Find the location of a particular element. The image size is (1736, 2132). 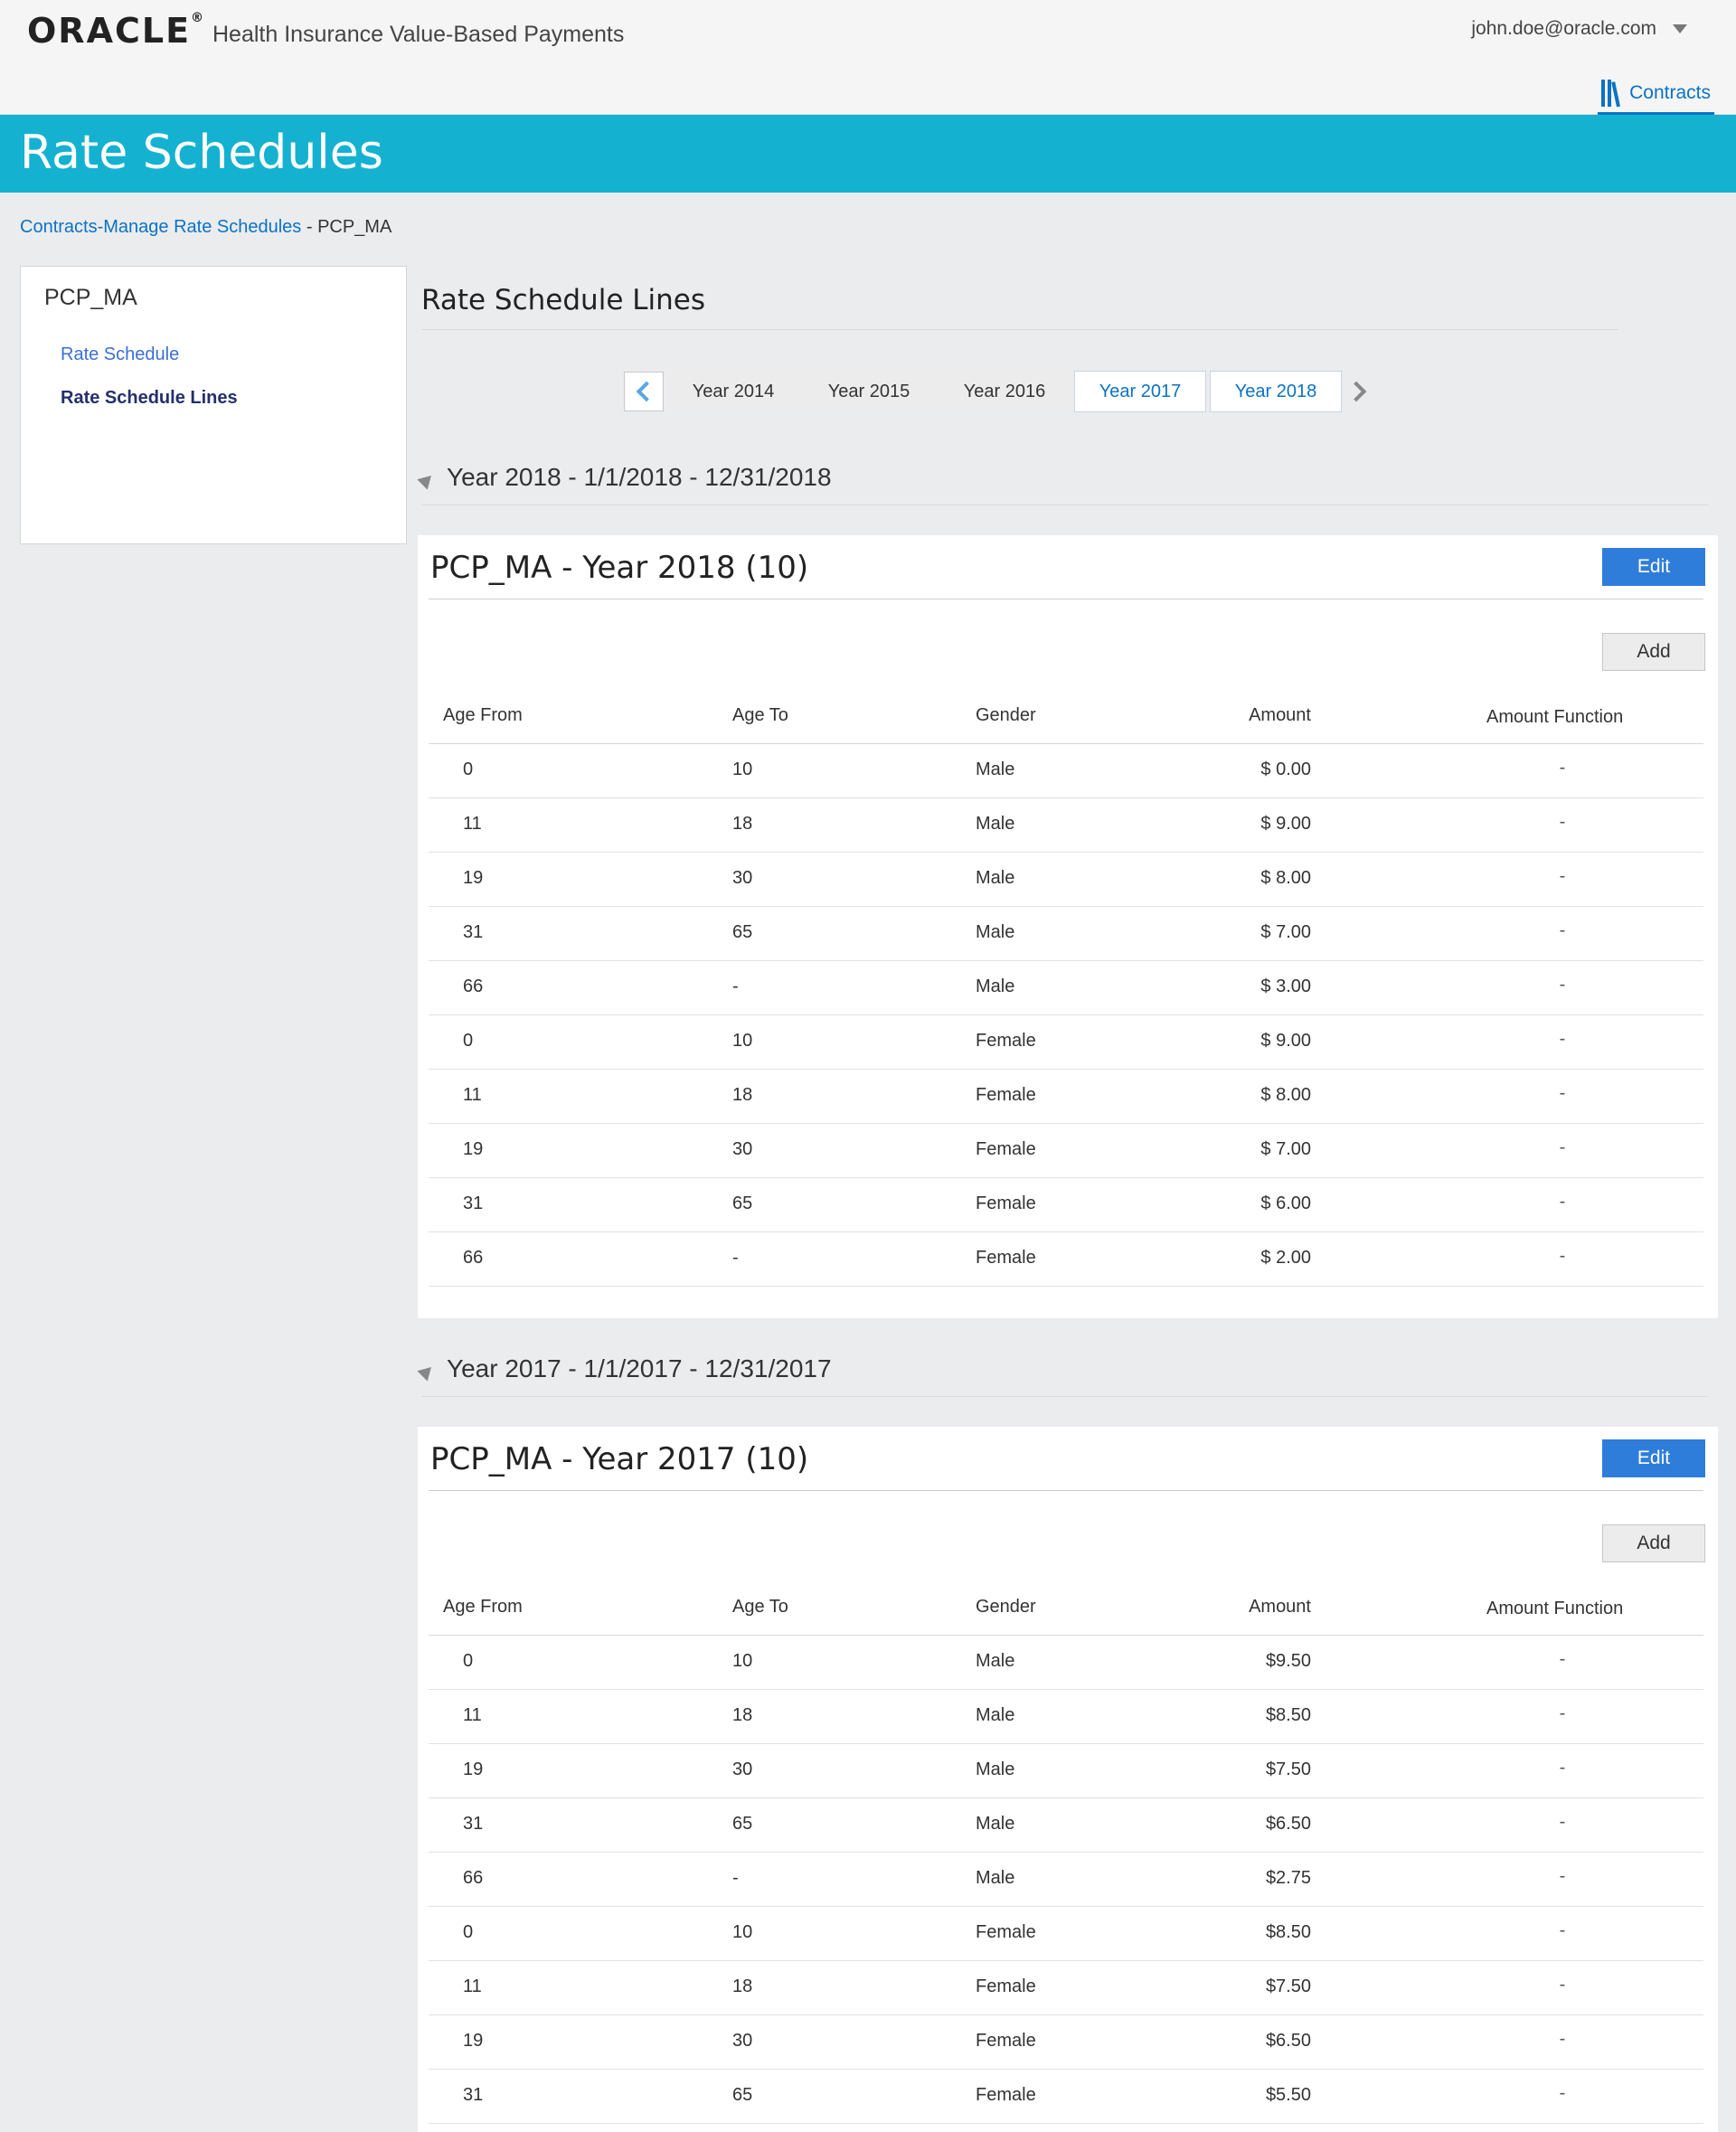

cell-age-from: 0 is located at coordinates (469, 1661).